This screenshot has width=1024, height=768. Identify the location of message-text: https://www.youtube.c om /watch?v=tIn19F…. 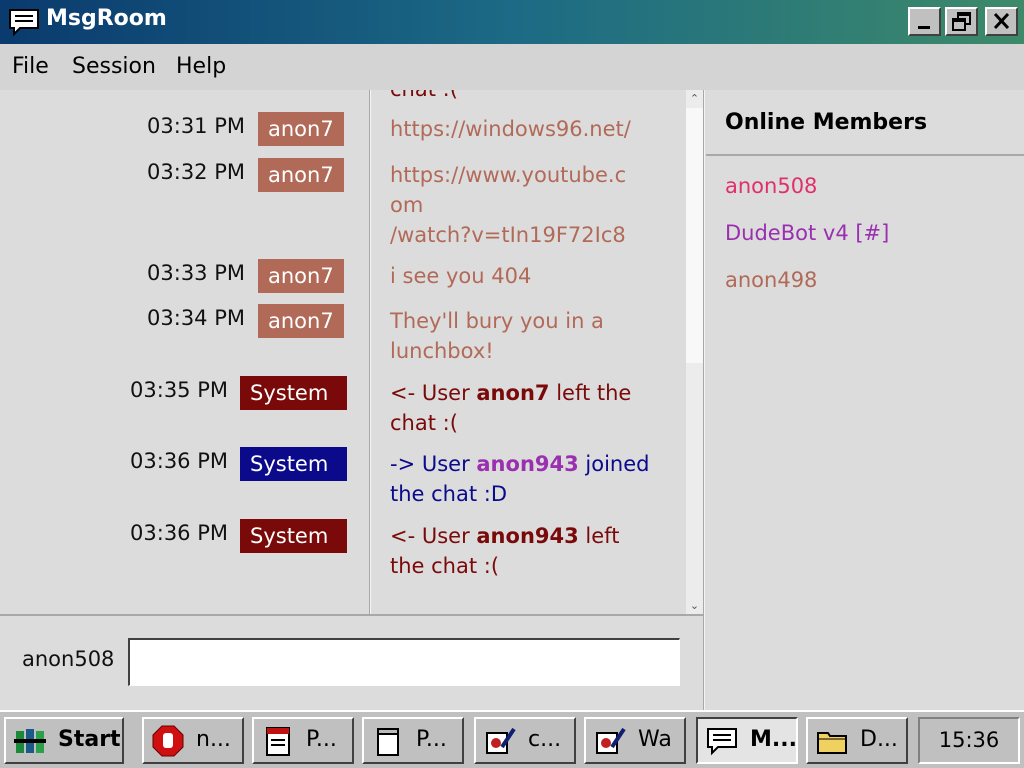
(532, 205).